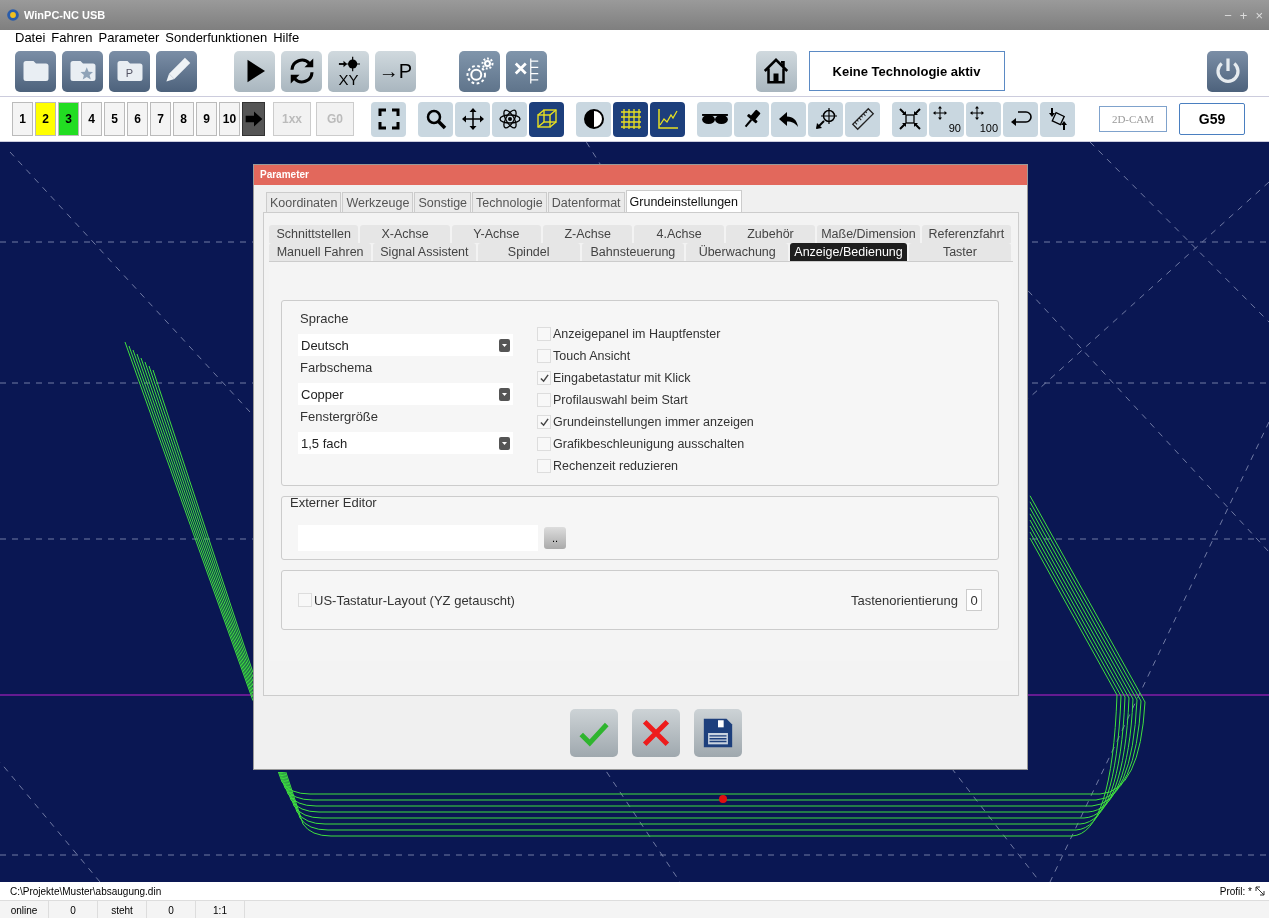 The image size is (1269, 918). I want to click on tools-list-button, so click(526, 71).